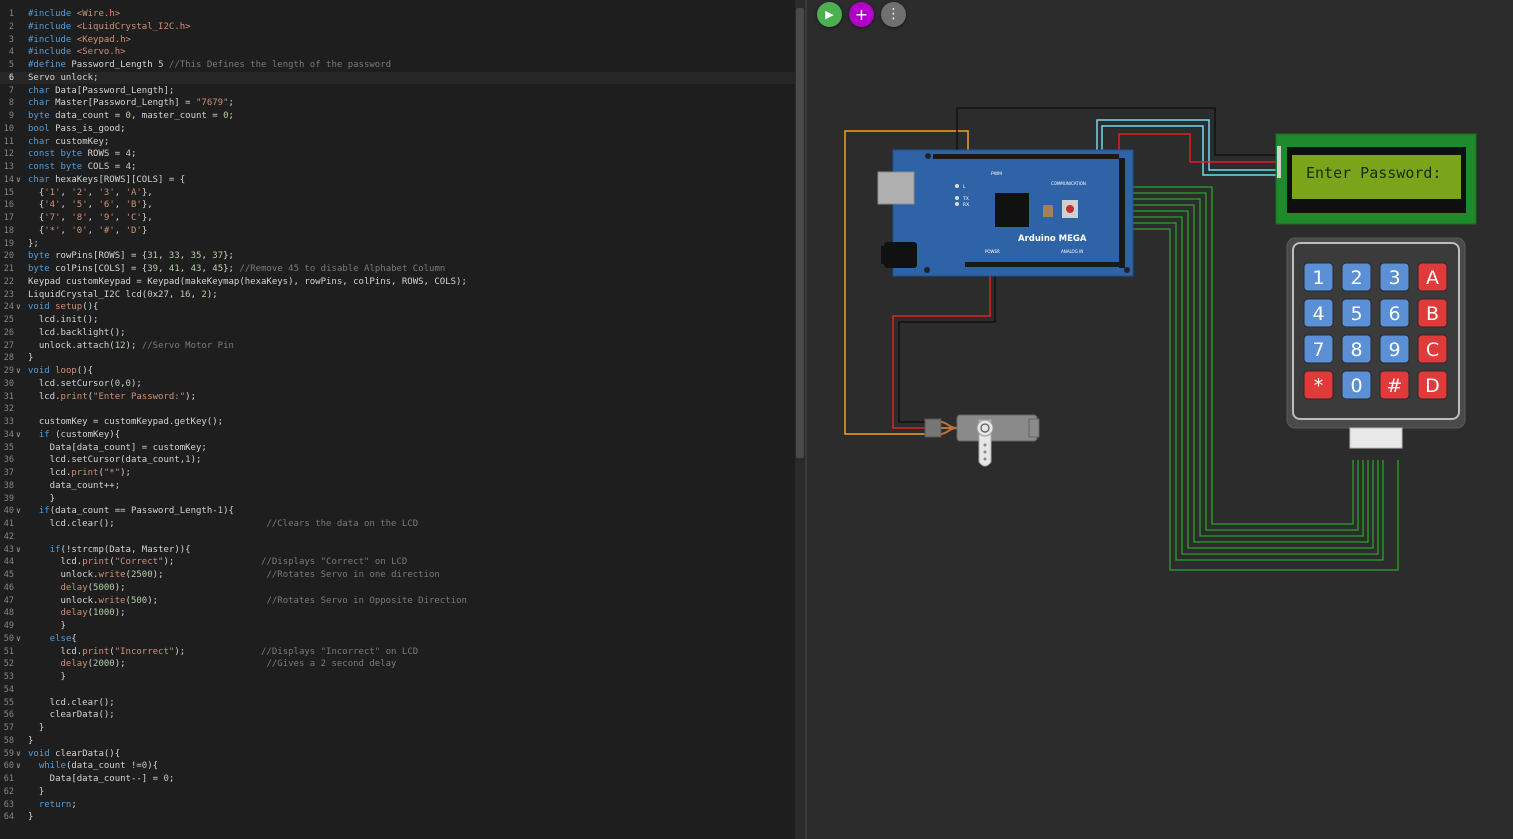 This screenshot has width=1513, height=839. I want to click on code-line: 30 lcd.setCursor(0,0);, so click(397, 384).